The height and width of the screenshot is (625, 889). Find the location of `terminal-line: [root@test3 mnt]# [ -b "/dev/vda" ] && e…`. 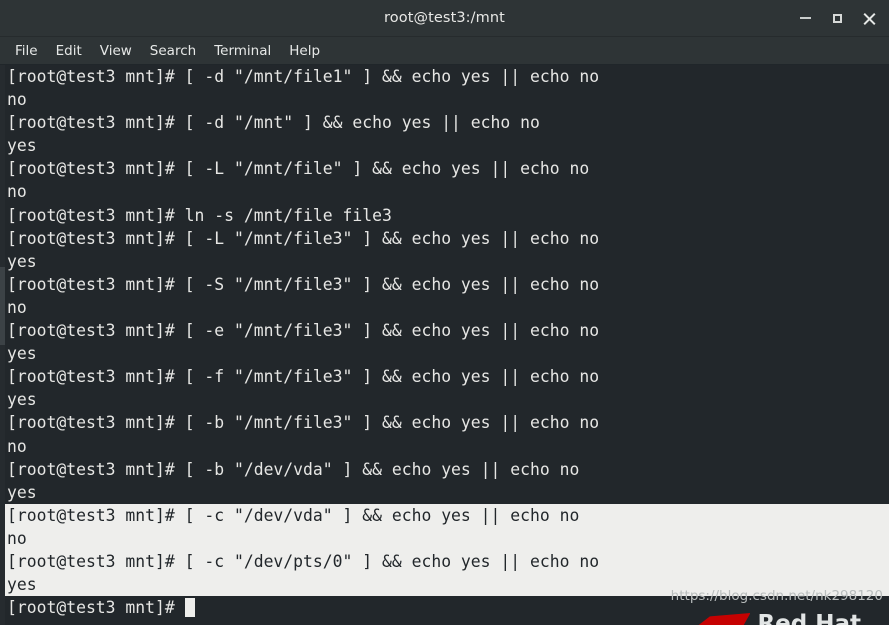

terminal-line: [root@test3 mnt]# [ -b "/dev/vda" ] && e… is located at coordinates (293, 469).